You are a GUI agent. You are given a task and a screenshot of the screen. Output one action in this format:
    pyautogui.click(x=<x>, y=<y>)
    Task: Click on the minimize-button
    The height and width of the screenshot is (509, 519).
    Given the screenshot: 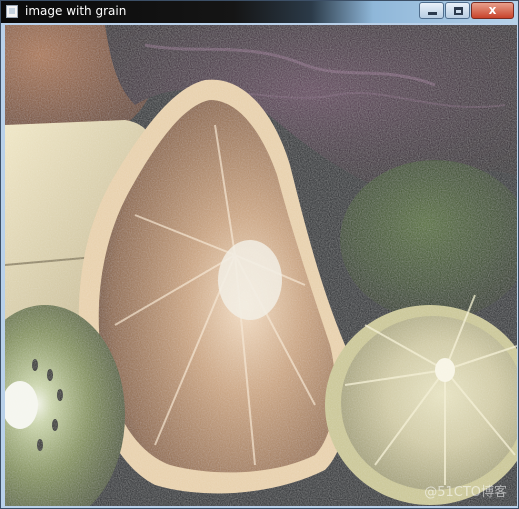 What is the action you would take?
    pyautogui.click(x=431, y=10)
    